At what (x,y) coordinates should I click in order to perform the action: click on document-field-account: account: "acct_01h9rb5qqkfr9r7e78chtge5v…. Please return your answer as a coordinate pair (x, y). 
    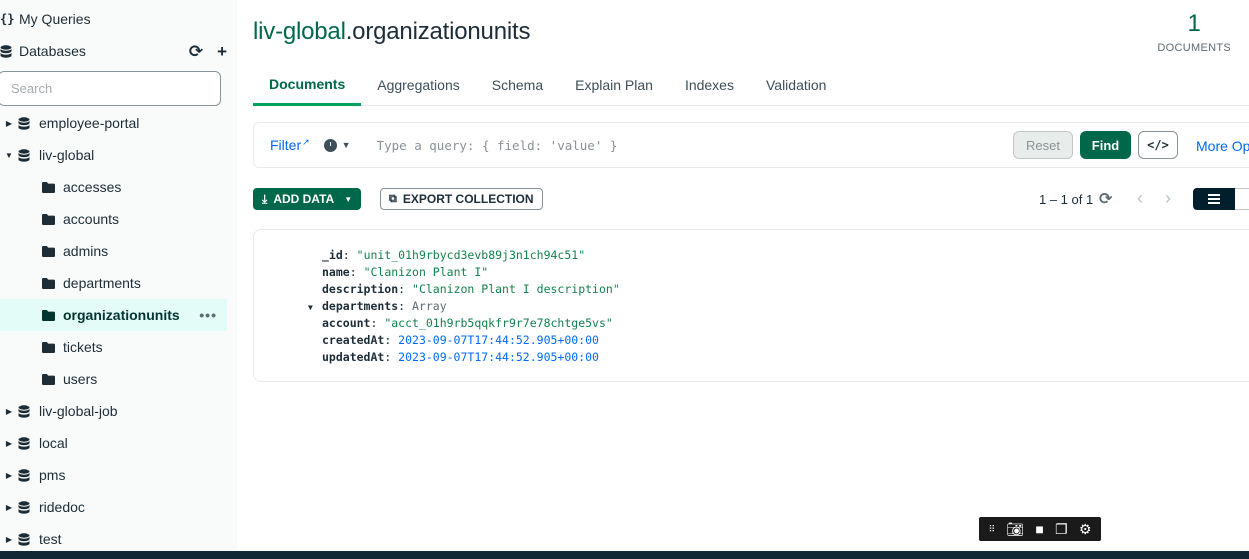
    Looking at the image, I should click on (467, 323).